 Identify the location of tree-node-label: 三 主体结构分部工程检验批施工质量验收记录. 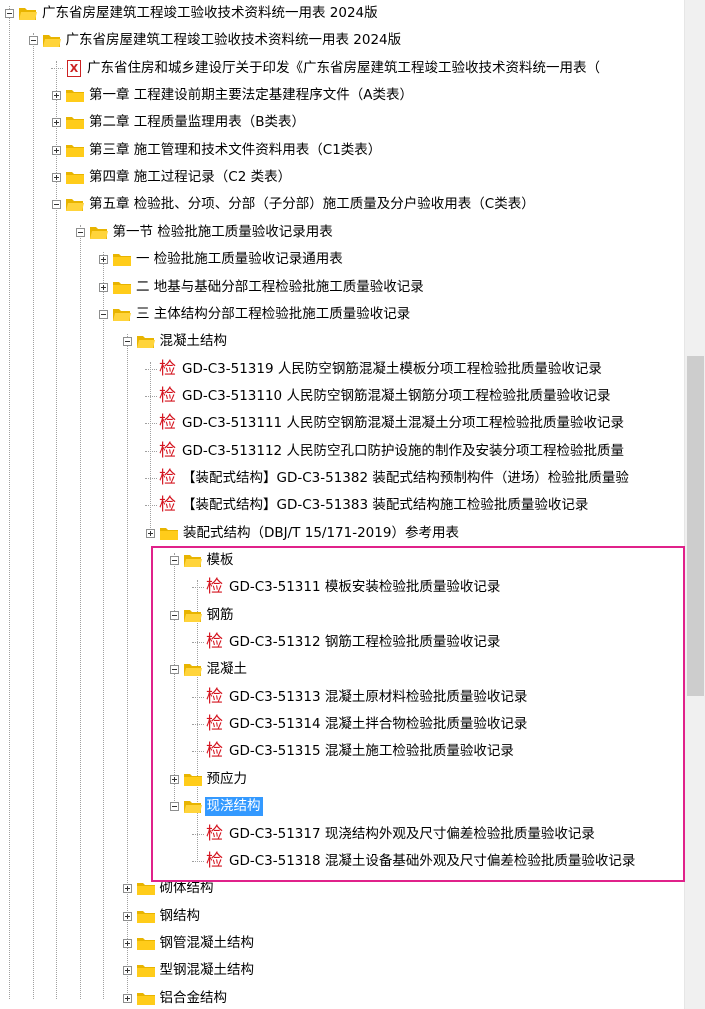
(273, 314).